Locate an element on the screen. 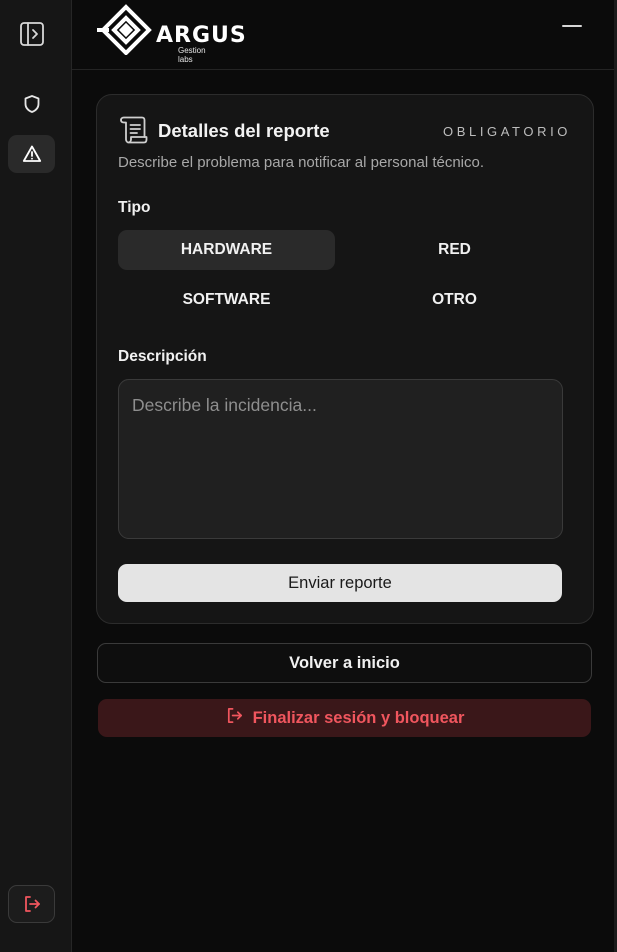 The width and height of the screenshot is (617, 952). app-header: ARGUS Gestion labs is located at coordinates (344, 35).